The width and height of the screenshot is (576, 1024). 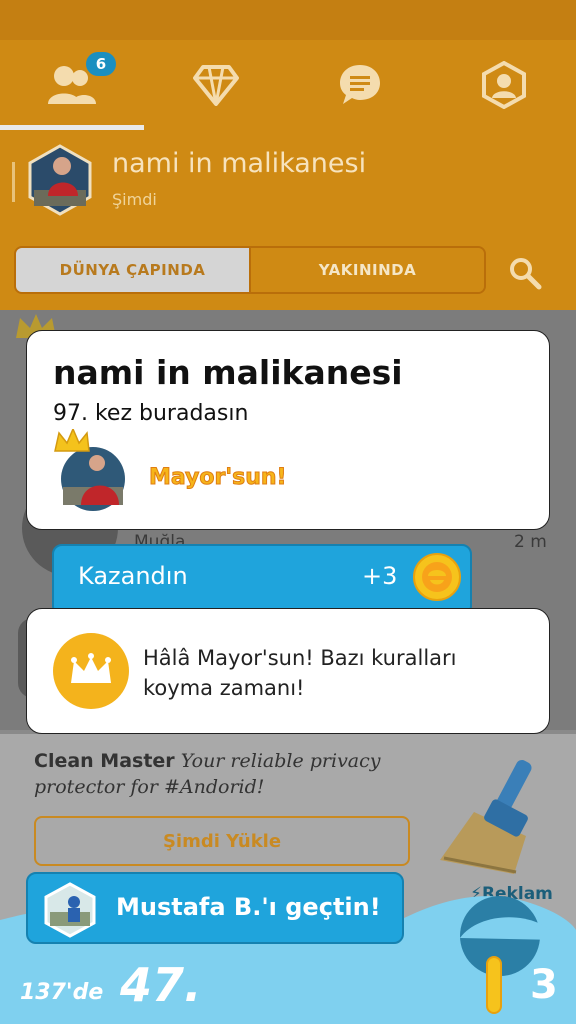 I want to click on tab-messages, so click(x=360, y=85).